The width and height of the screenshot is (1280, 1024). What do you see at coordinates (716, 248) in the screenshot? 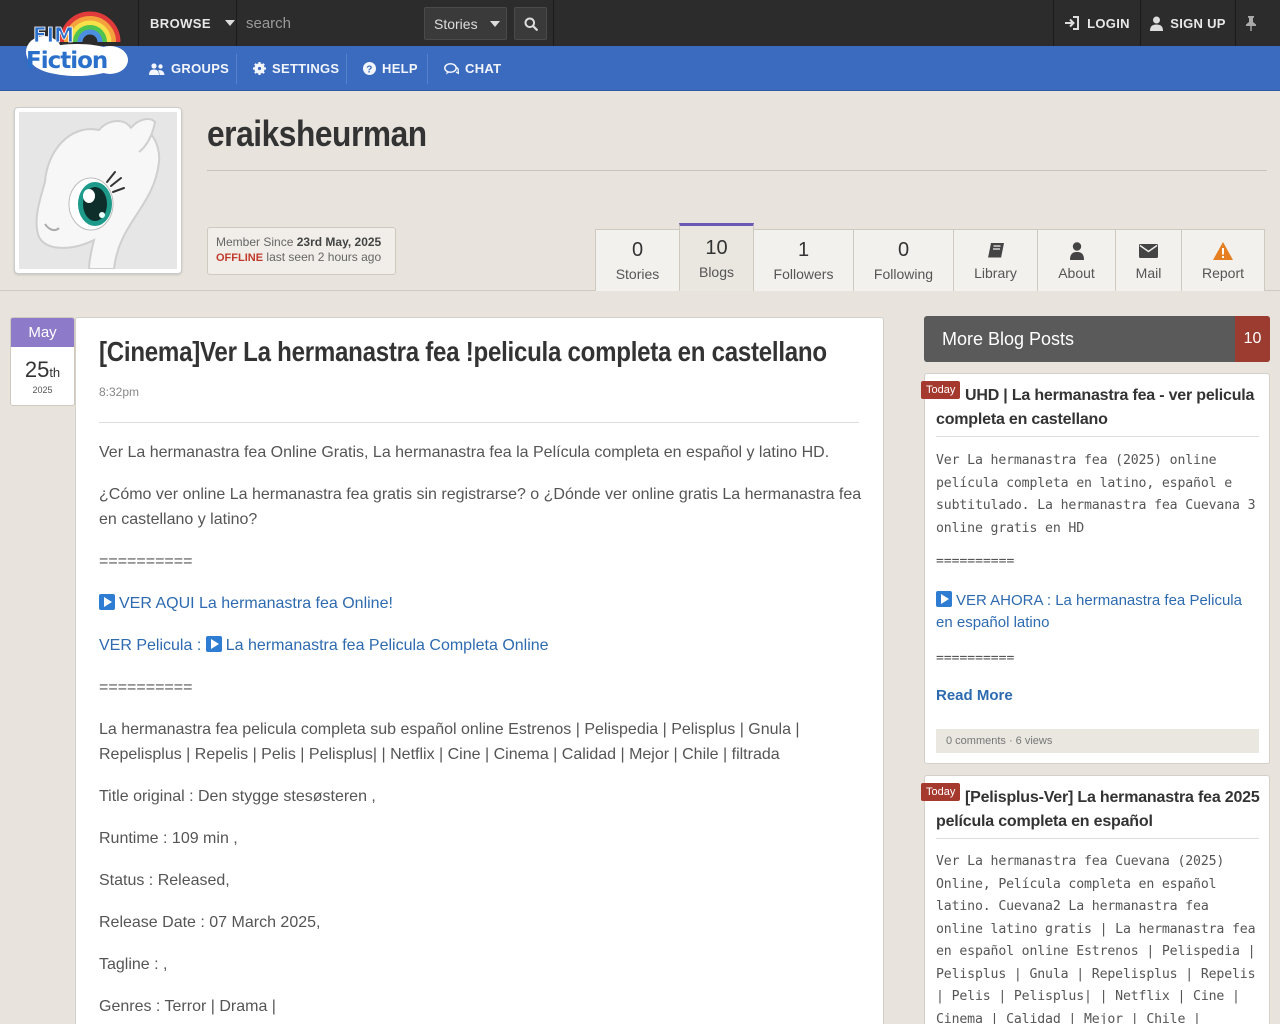
I see `tab-count: 10` at bounding box center [716, 248].